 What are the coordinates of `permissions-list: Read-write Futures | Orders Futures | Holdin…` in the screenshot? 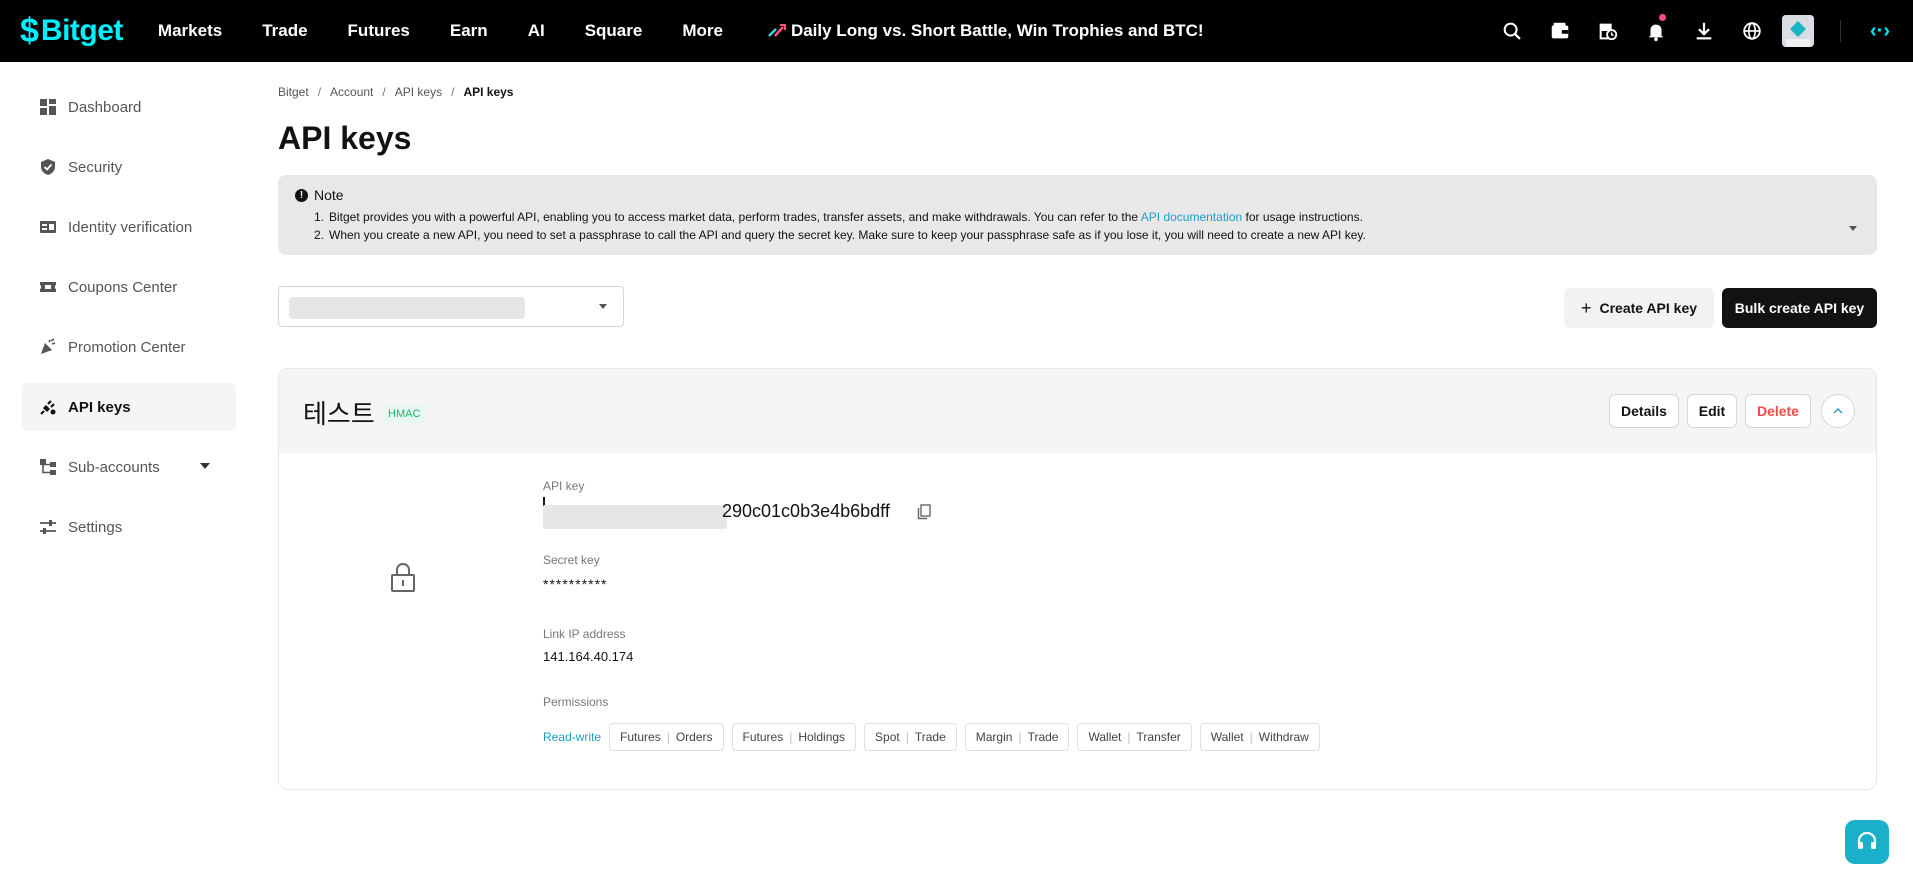 It's located at (935, 737).